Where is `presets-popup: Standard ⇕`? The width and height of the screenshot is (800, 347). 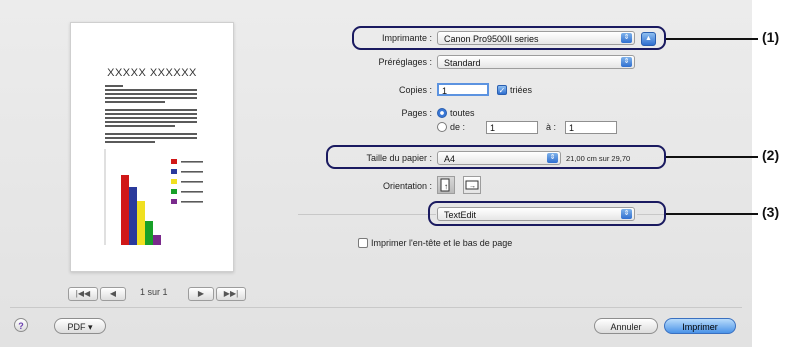 presets-popup: Standard ⇕ is located at coordinates (536, 62).